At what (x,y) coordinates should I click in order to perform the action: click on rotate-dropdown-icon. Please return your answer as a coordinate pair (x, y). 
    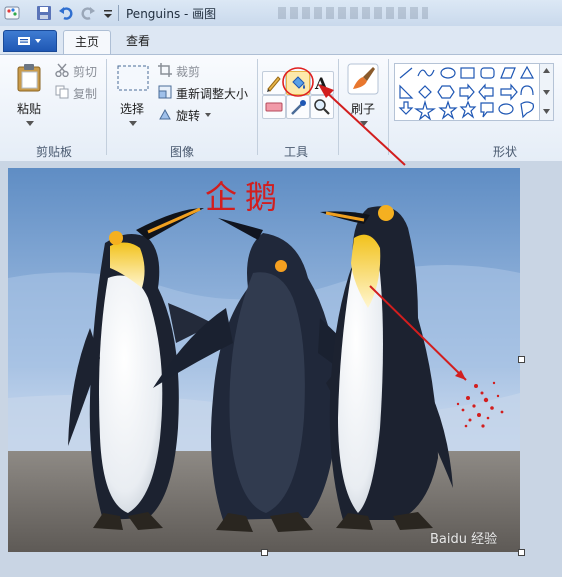
    Looking at the image, I should click on (208, 115).